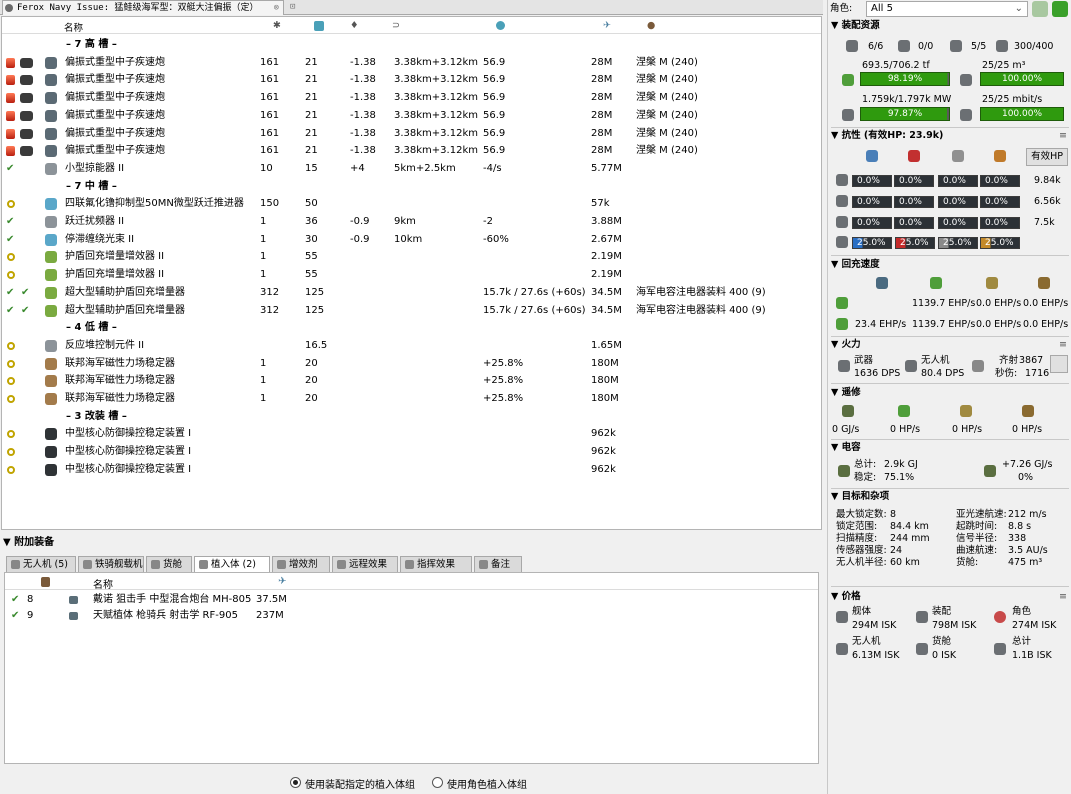  Describe the element at coordinates (950, 497) in the screenshot. I see `section-targeting-misc: ▼ 目标和杂项` at that location.